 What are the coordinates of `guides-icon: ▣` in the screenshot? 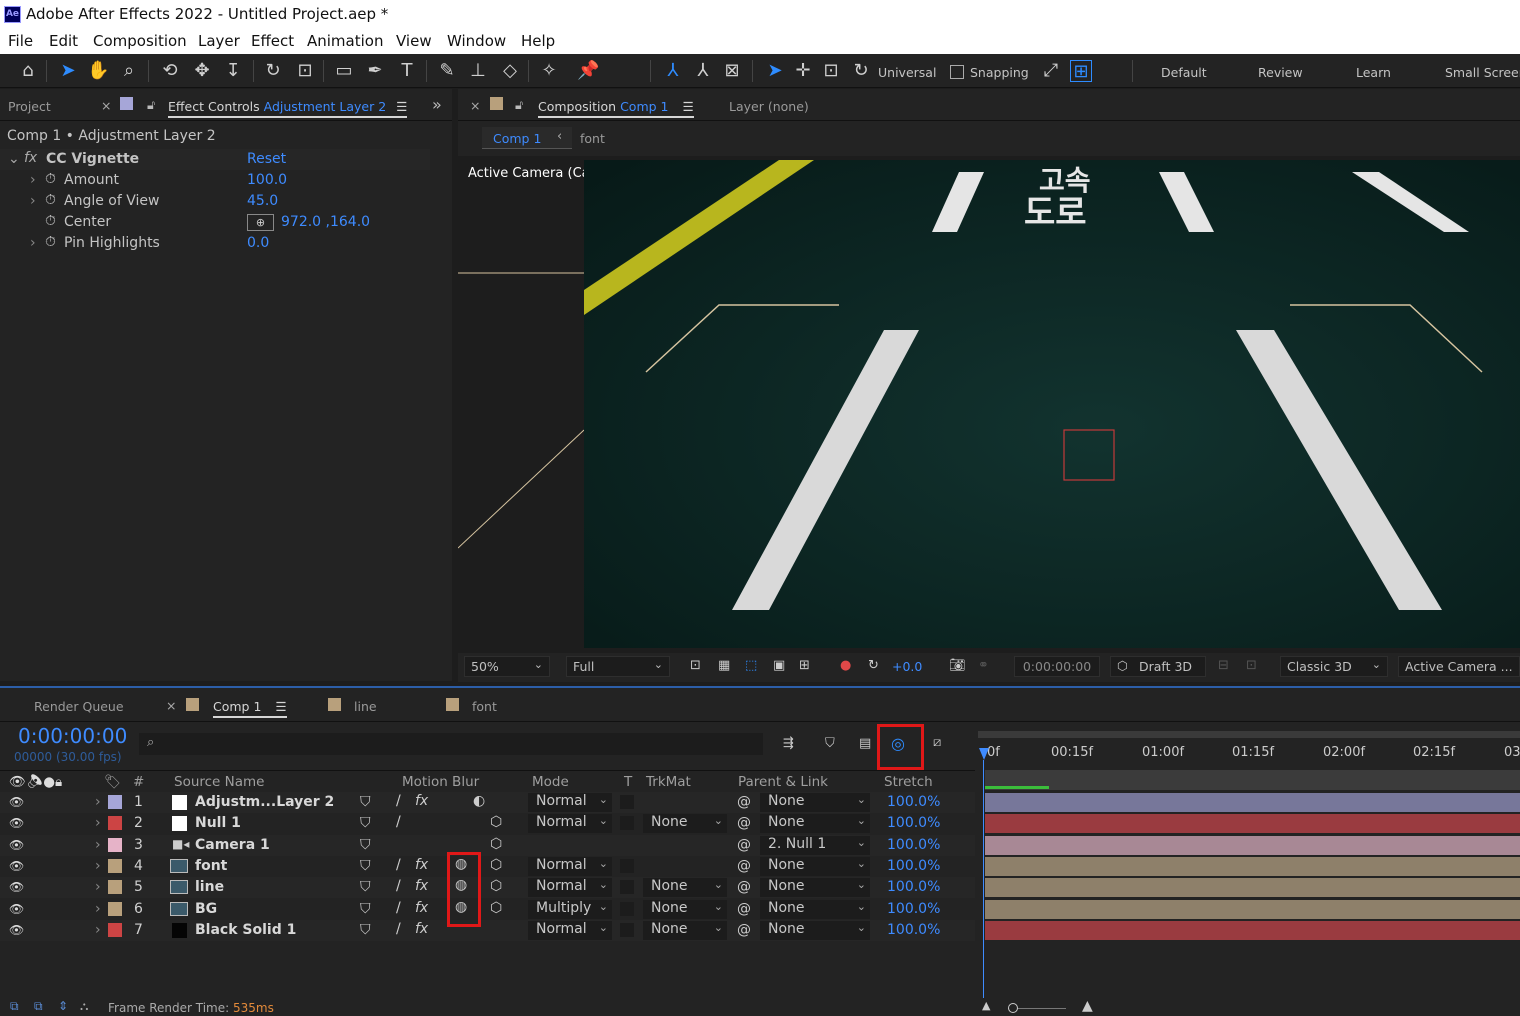 It's located at (779, 665).